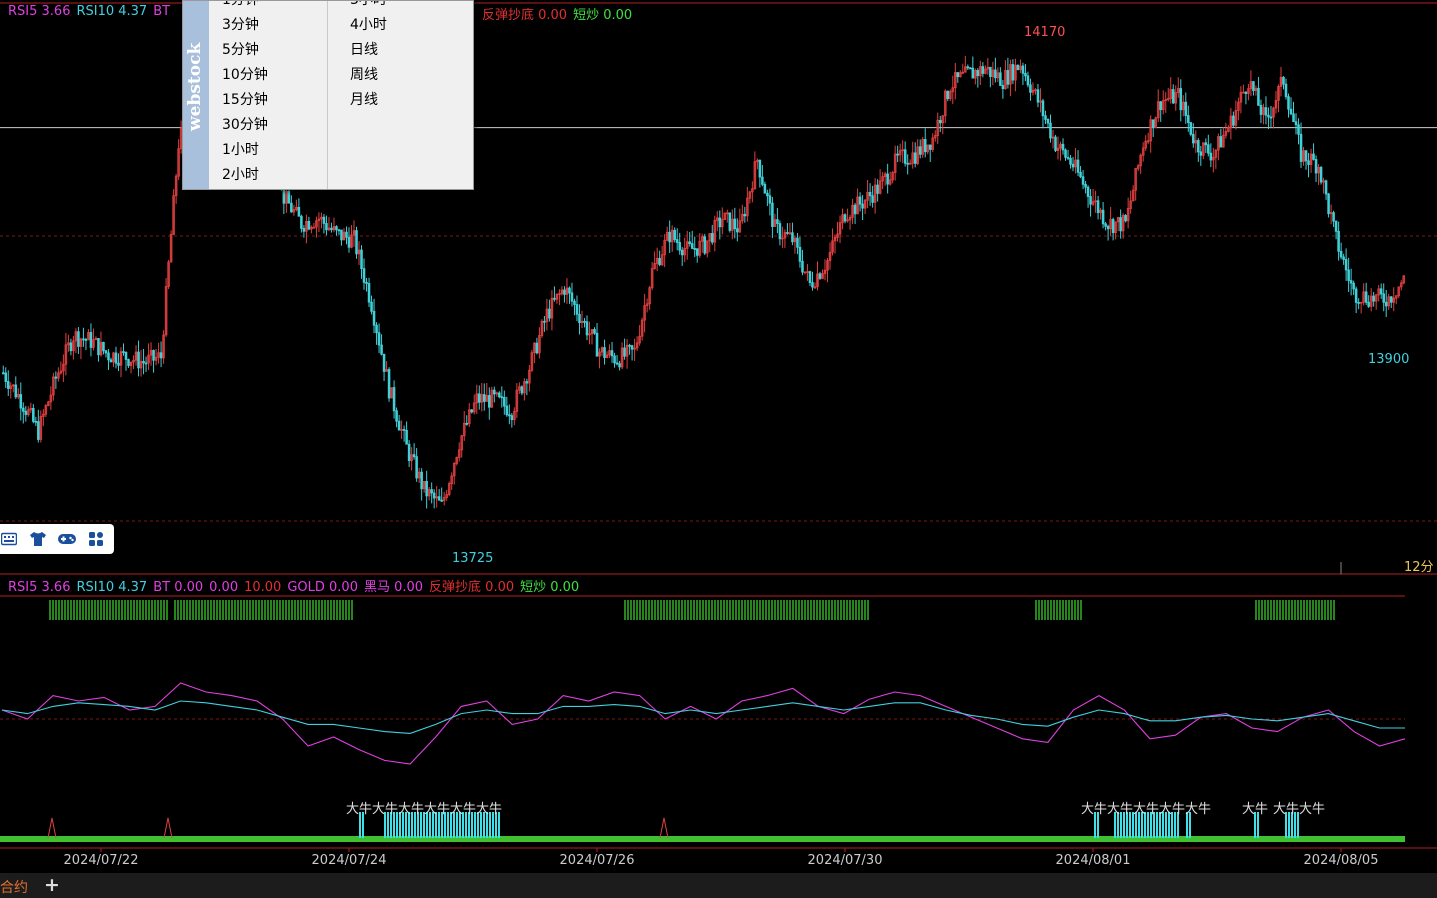  What do you see at coordinates (39, 11) in the screenshot?
I see `legend-item: RSI5 3.66` at bounding box center [39, 11].